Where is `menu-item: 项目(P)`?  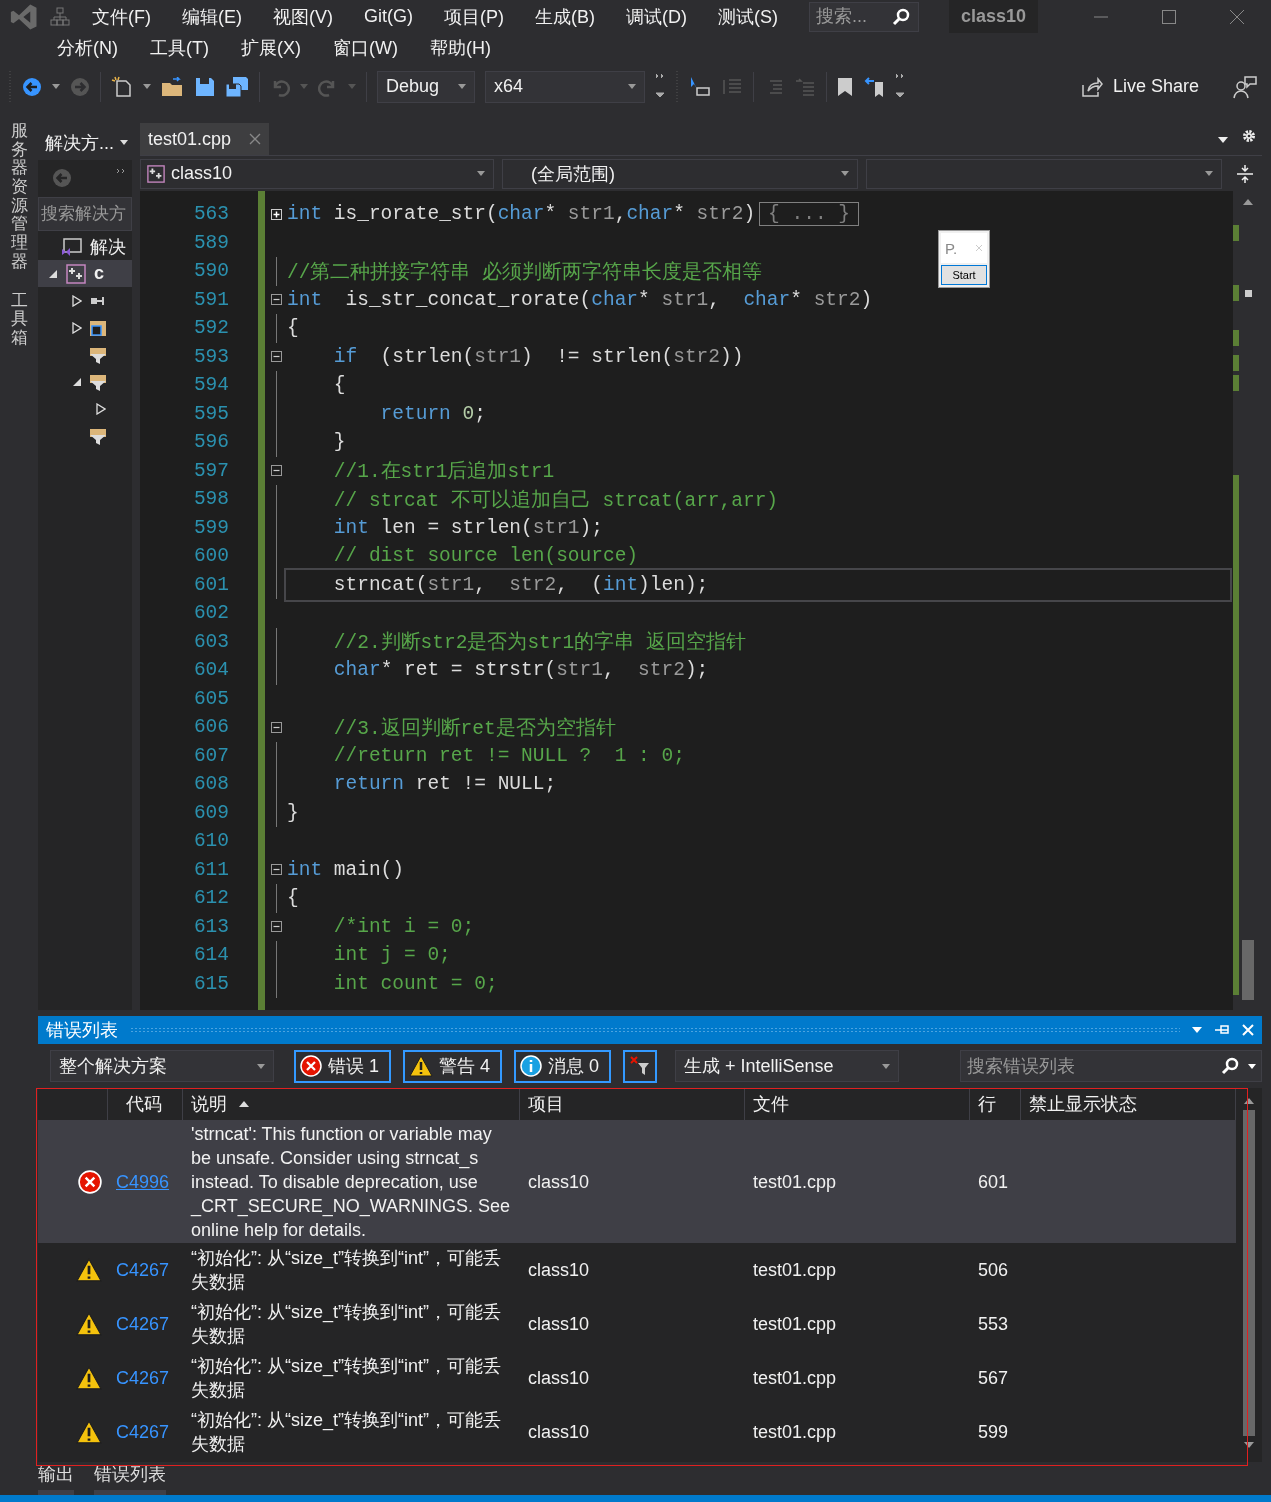
menu-item: 项目(P) is located at coordinates (474, 16).